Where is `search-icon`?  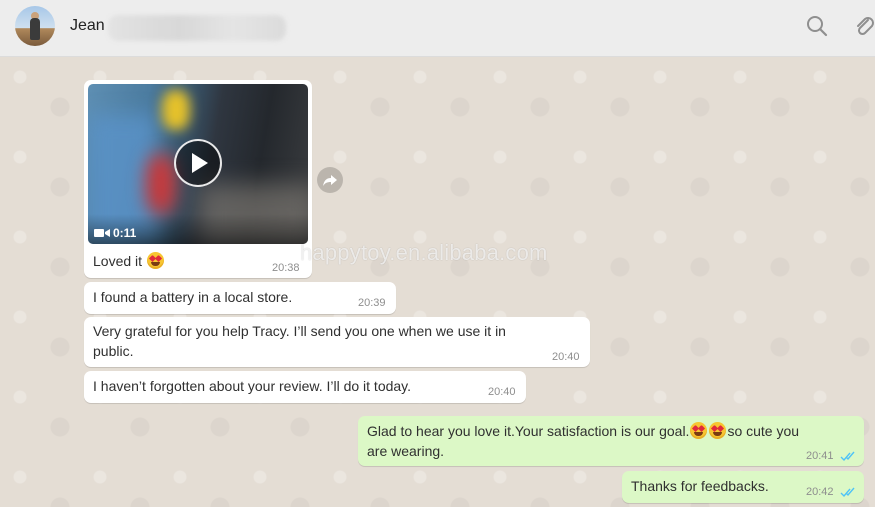 search-icon is located at coordinates (818, 27).